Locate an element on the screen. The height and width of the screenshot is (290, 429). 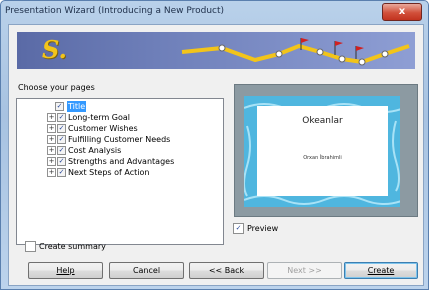
tree-item-label: Cost Analysis is located at coordinates (95, 150).